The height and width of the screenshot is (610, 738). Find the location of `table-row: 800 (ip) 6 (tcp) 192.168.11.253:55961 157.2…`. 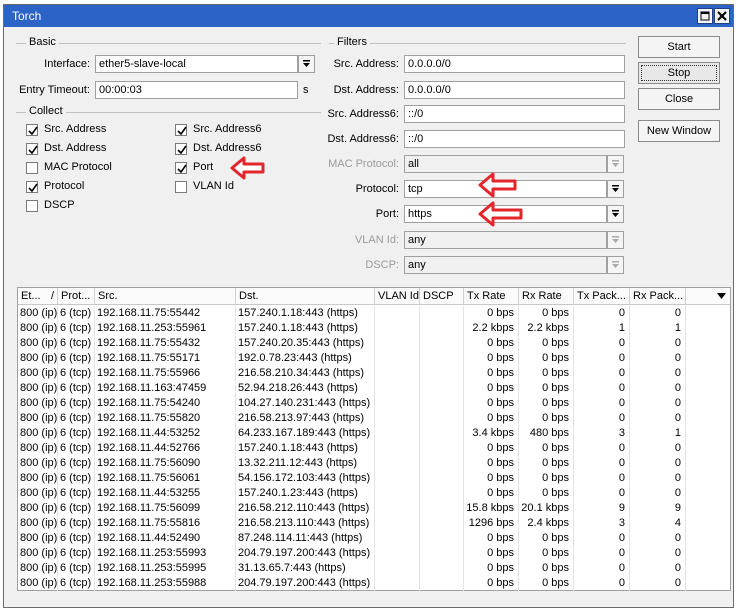

table-row: 800 (ip) 6 (tcp) 192.168.11.253:55961 157.2… is located at coordinates (374, 328).